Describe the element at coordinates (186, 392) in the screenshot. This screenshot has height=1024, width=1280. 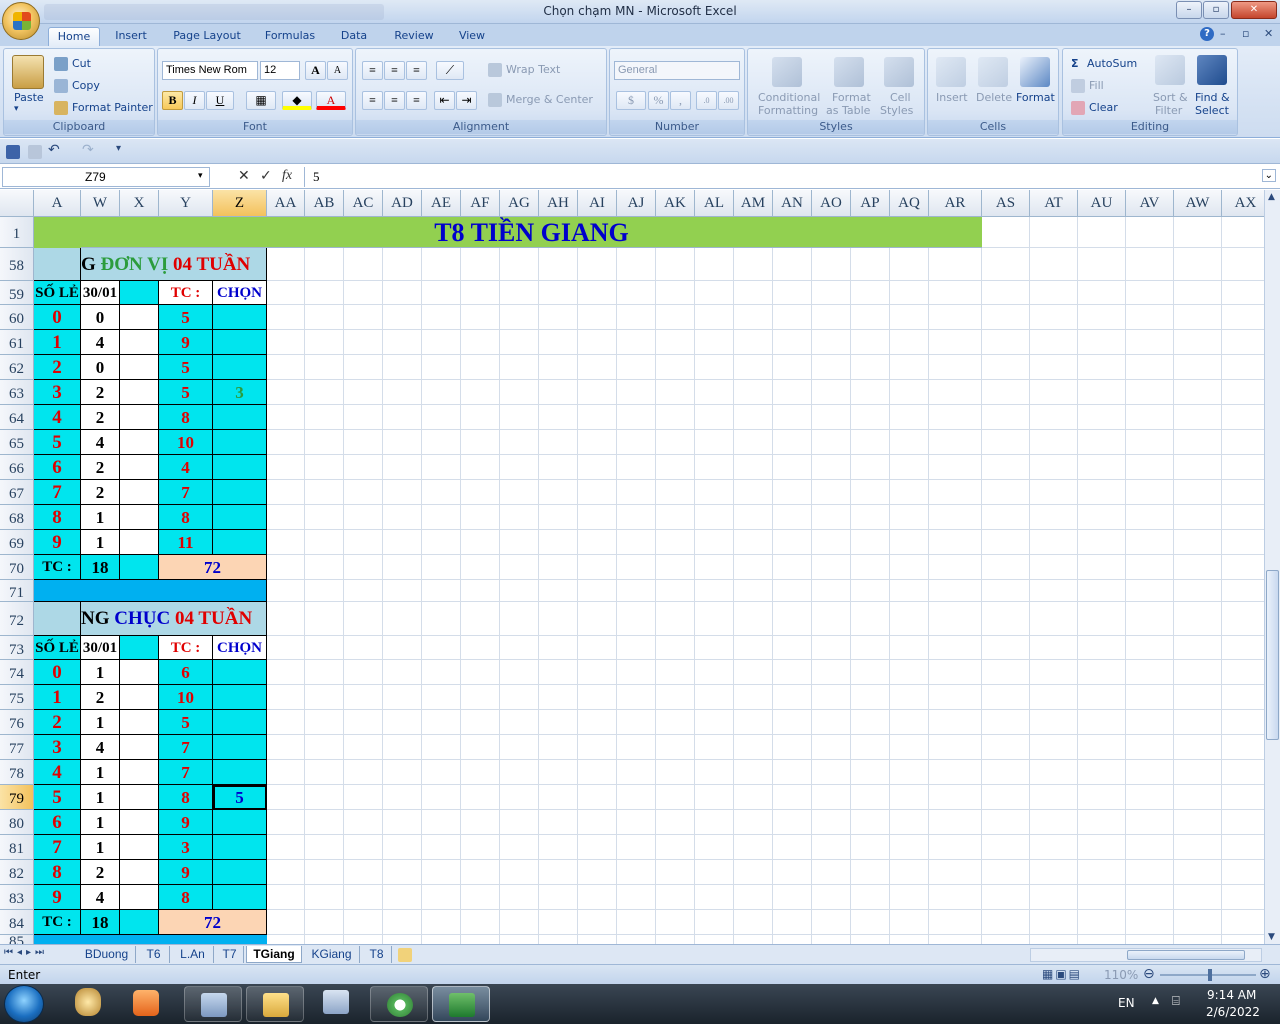
I see `block1-tc-value: 5` at that location.